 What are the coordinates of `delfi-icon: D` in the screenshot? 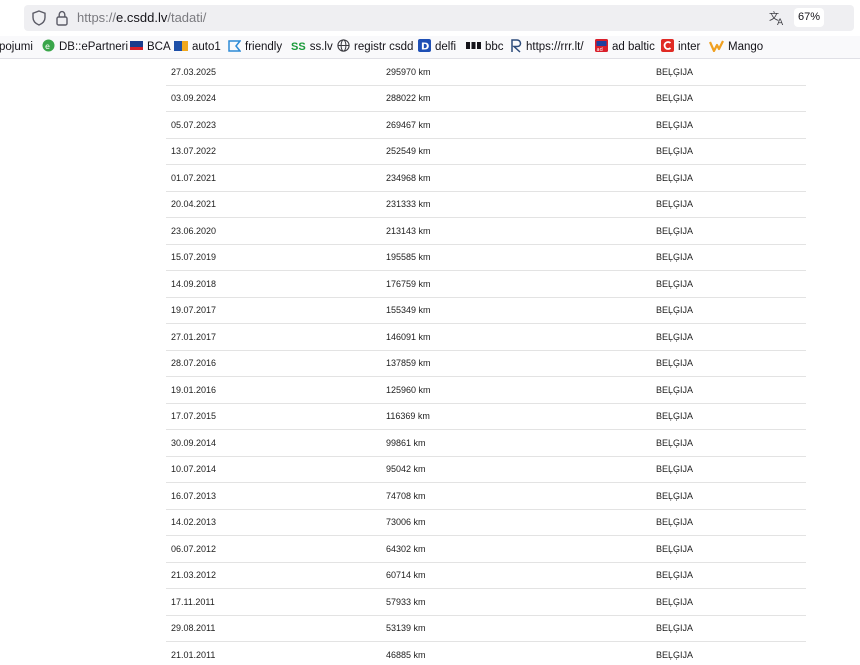 It's located at (424, 46).